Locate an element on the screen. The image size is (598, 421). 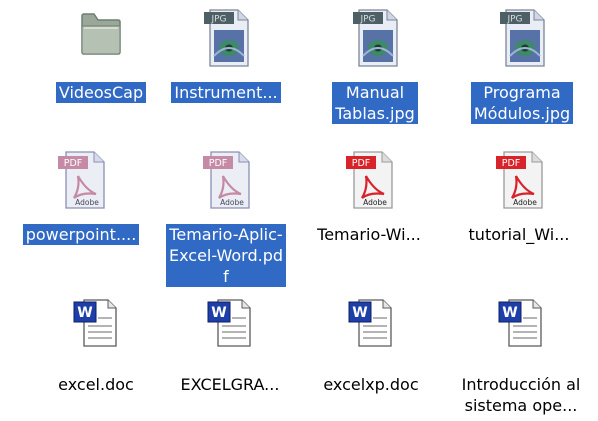
file-item-manual-tablas: JPG Manual Tablas.jpg is located at coordinates (375, 66).